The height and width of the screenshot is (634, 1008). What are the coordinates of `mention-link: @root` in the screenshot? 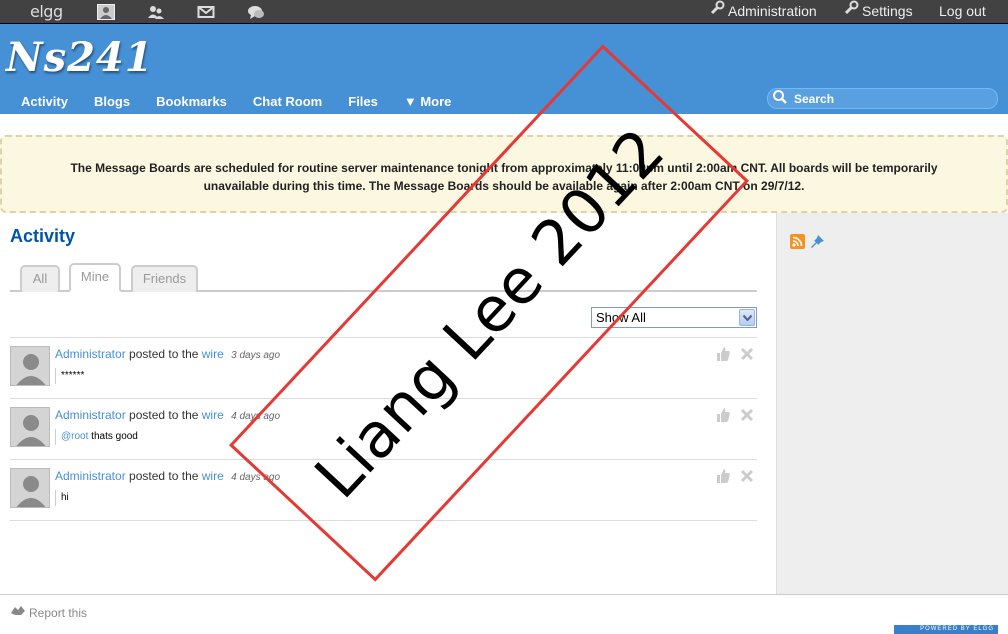 It's located at (74, 436).